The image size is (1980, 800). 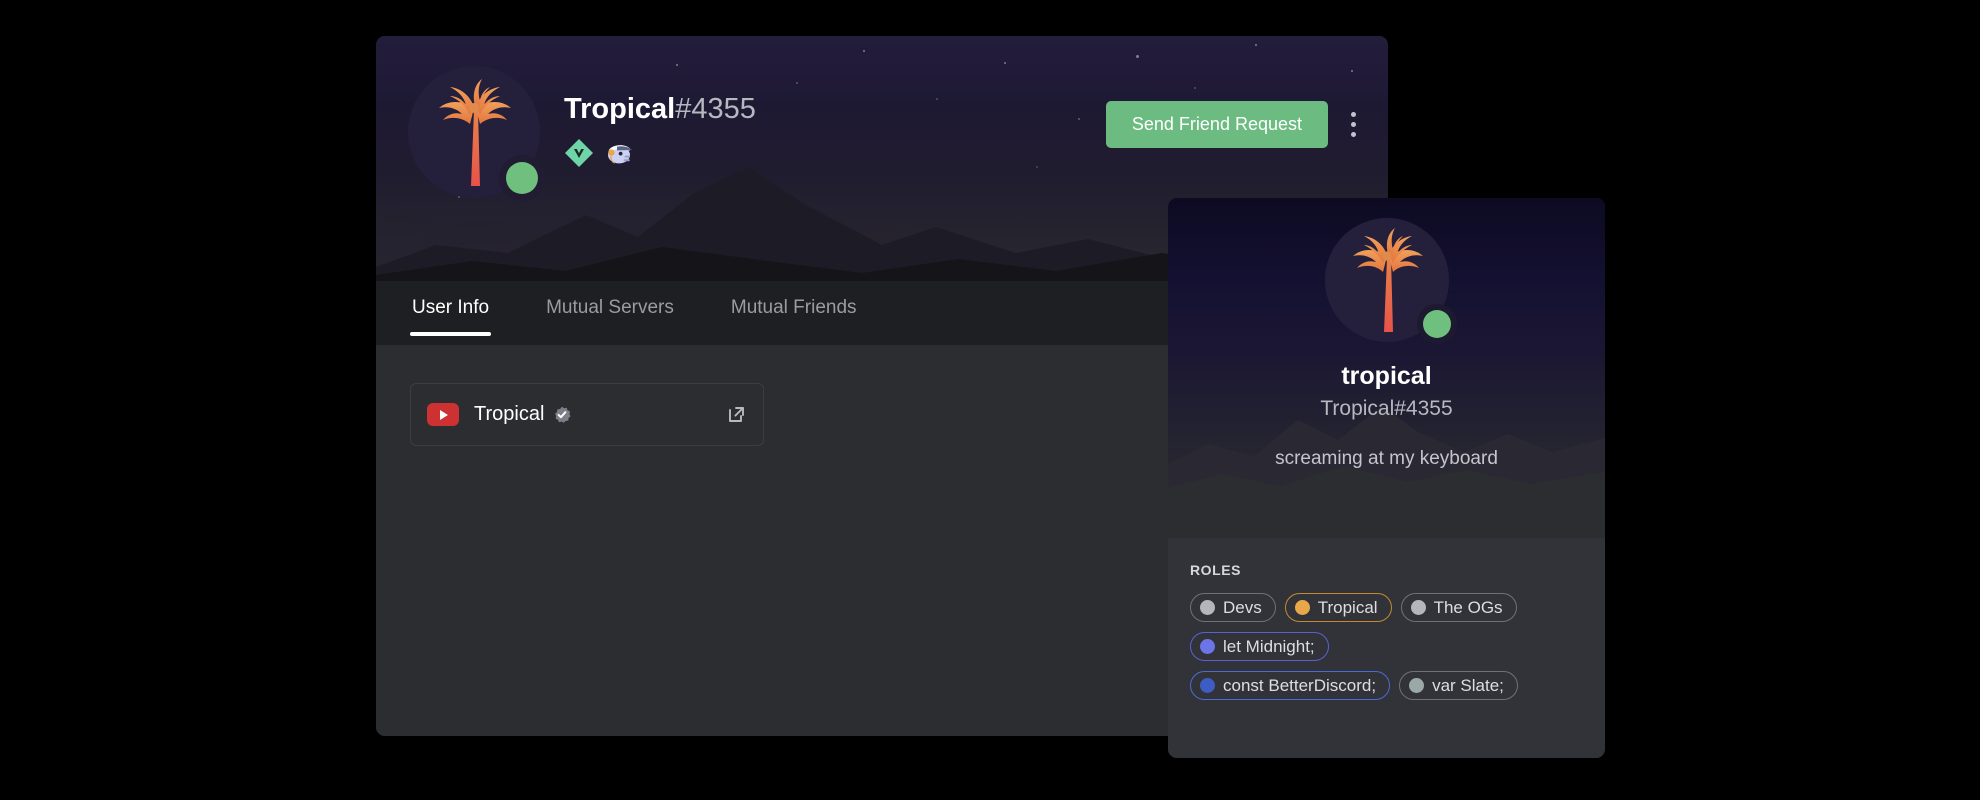 What do you see at coordinates (579, 153) in the screenshot?
I see `betterdiscord-badge-icon` at bounding box center [579, 153].